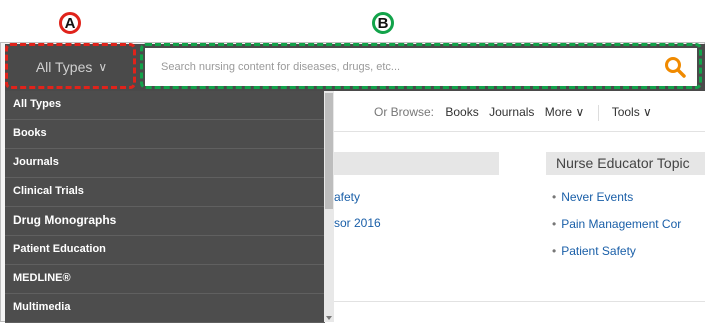 The width and height of the screenshot is (705, 323). I want to click on browse-books-link: Books, so click(461, 112).